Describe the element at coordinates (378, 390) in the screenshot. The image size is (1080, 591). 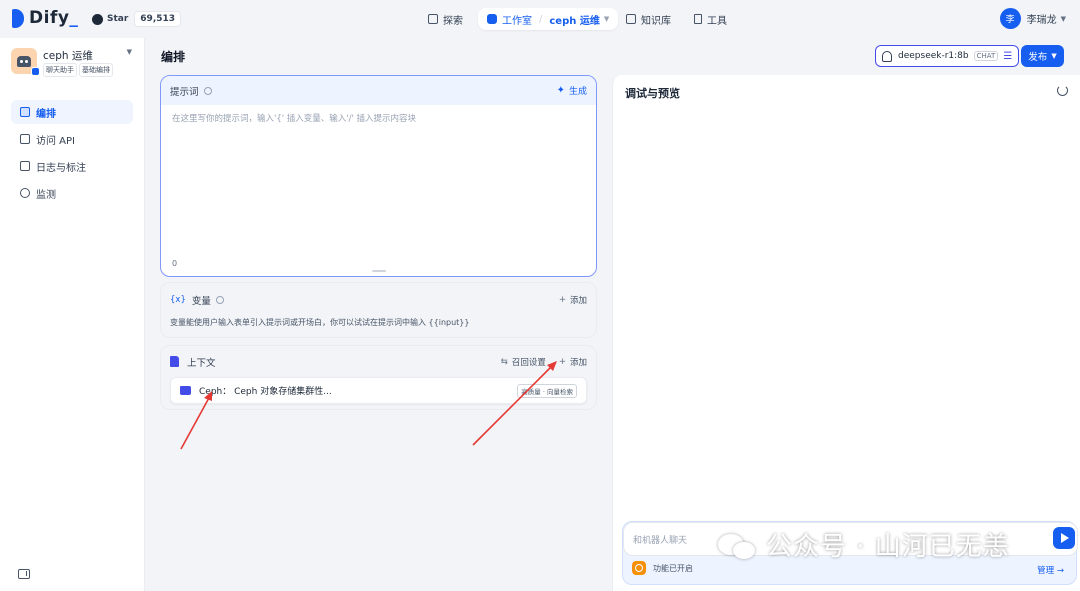
I see `dataset-item: Ceph： Ceph 对象存储集群性... 高质量 · 向量检索` at that location.